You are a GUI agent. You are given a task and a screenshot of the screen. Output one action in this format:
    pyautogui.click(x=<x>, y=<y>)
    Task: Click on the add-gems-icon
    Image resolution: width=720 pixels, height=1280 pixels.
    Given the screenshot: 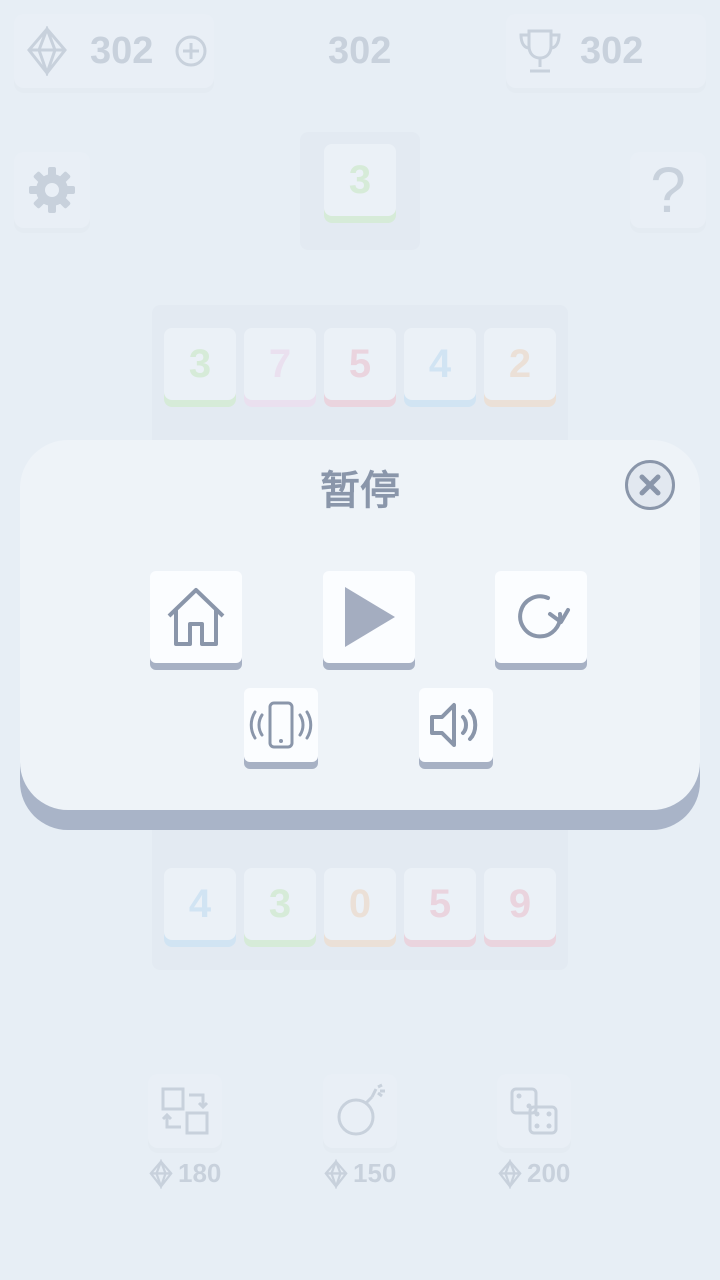 What is the action you would take?
    pyautogui.click(x=191, y=51)
    